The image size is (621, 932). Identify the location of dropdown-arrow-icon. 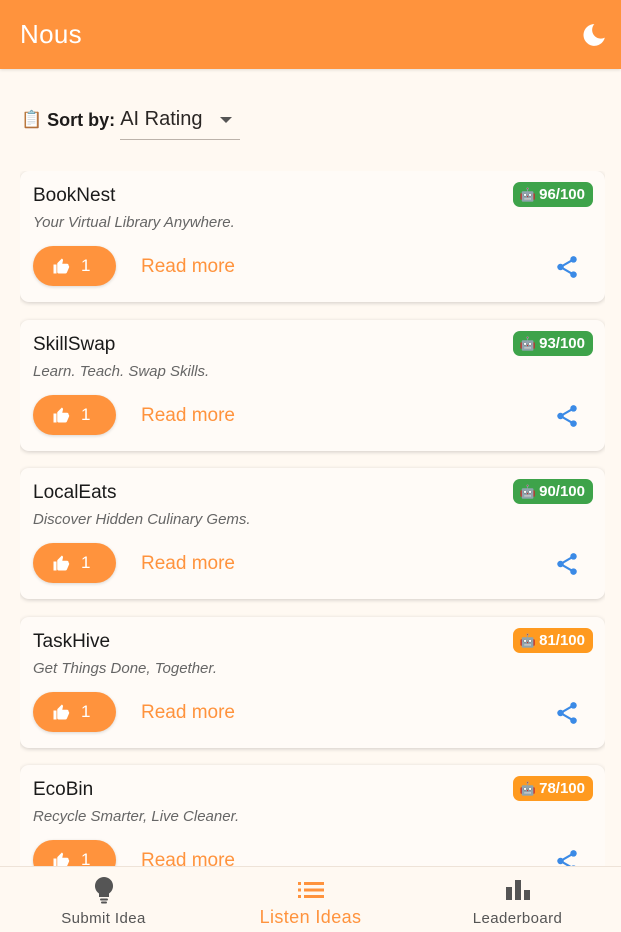
(226, 119).